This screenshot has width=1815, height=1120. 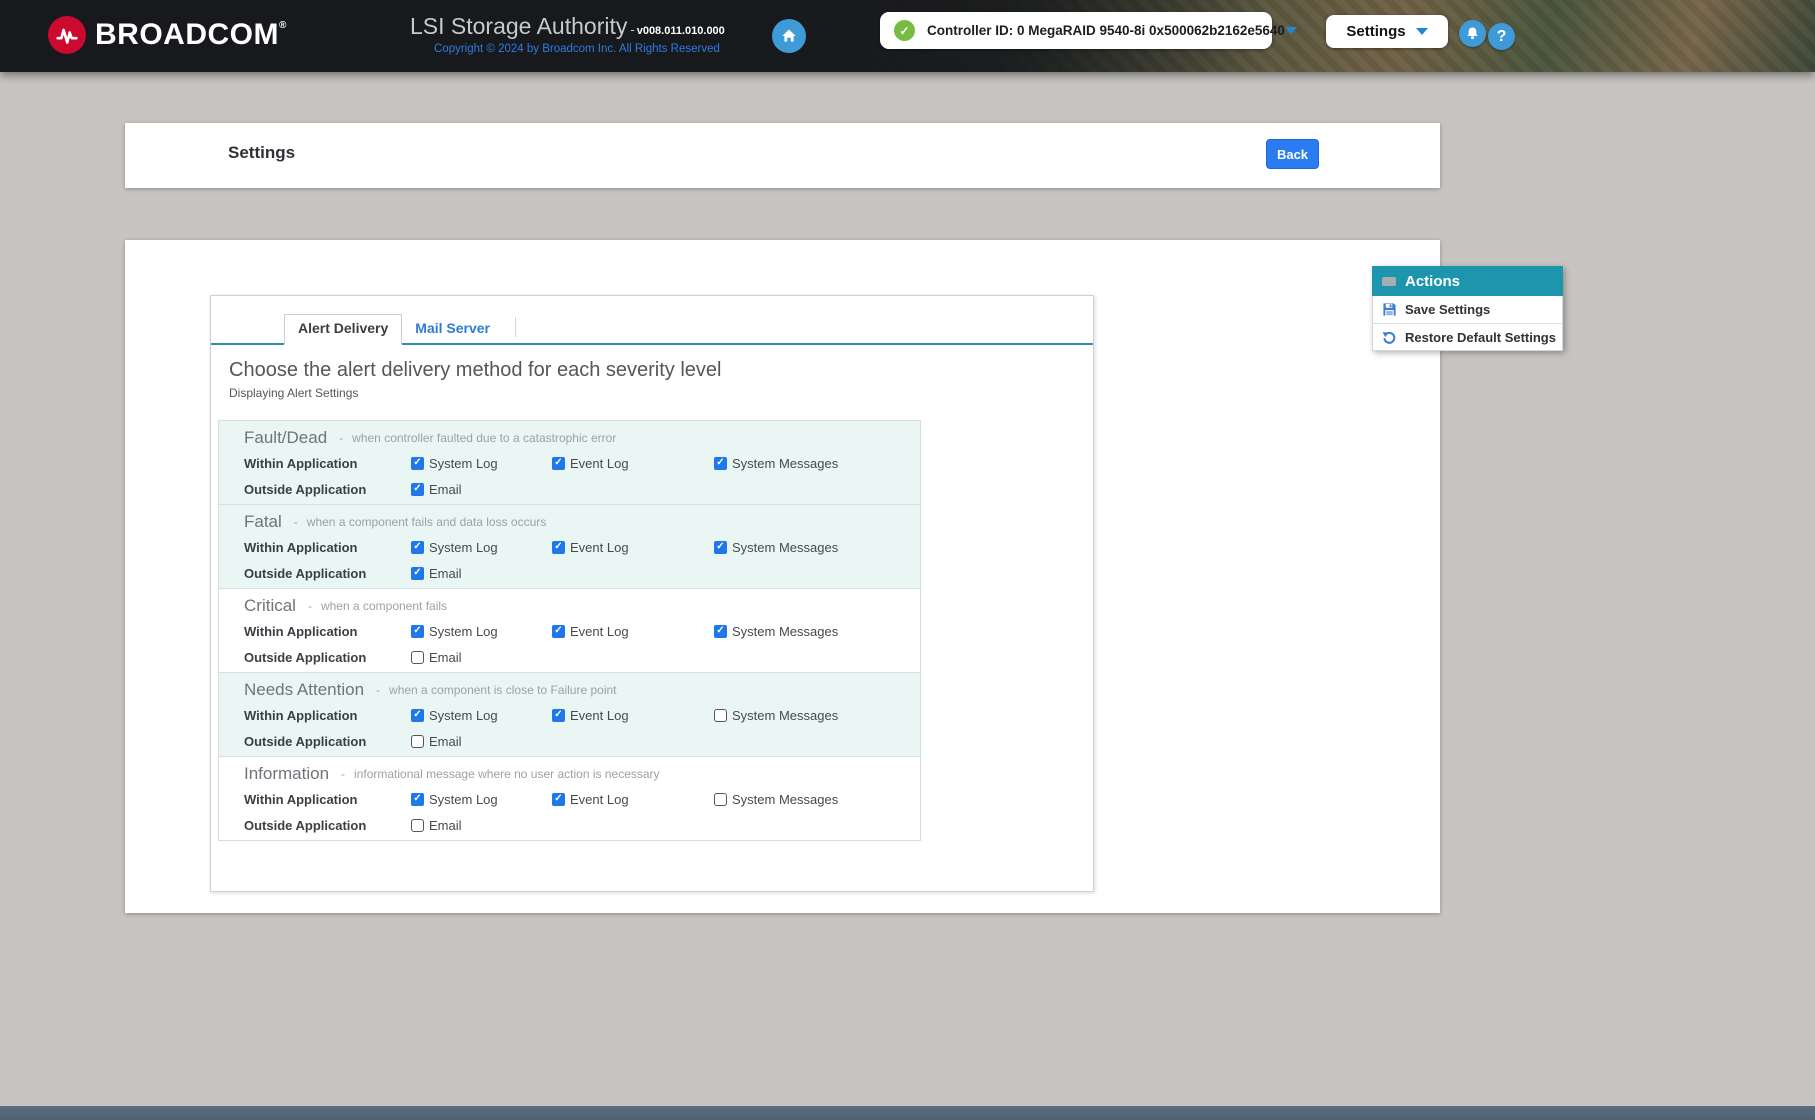 What do you see at coordinates (304, 689) in the screenshot?
I see `severity-name: Needs Attention` at bounding box center [304, 689].